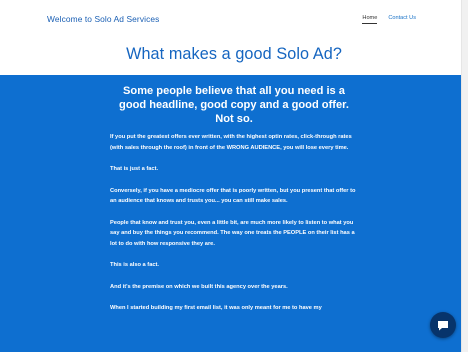  I want to click on page-title: What makes a good Solo Ad?, so click(234, 54).